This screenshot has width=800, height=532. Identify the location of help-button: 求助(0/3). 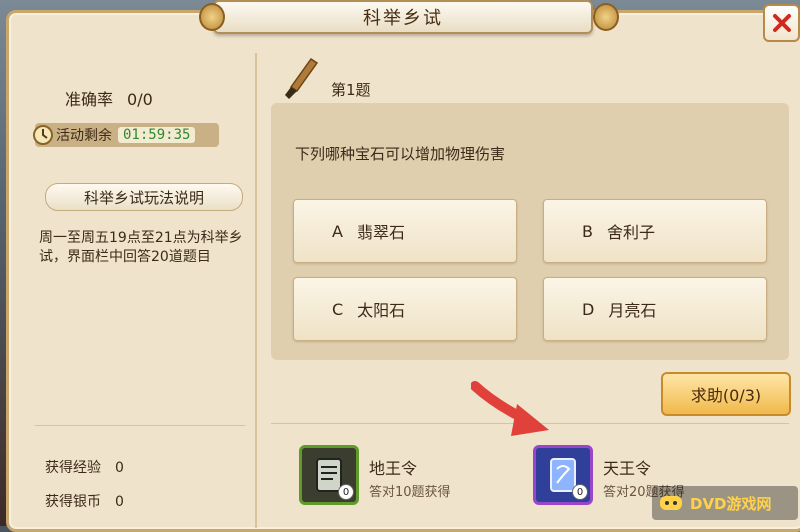
(726, 394).